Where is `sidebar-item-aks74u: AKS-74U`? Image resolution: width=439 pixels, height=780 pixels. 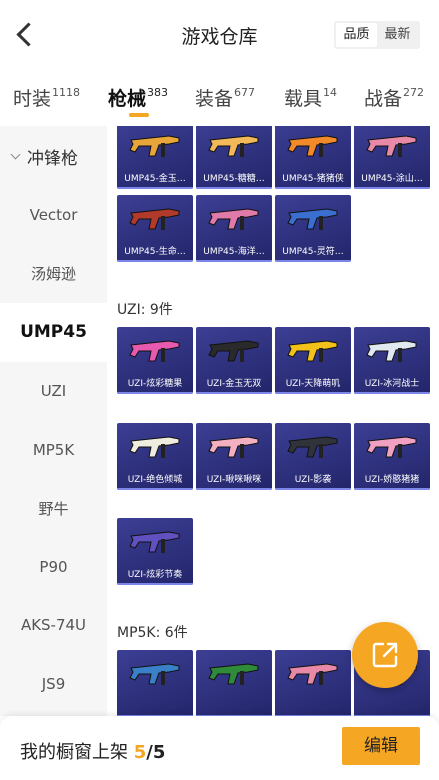 sidebar-item-aks74u: AKS-74U is located at coordinates (53, 625).